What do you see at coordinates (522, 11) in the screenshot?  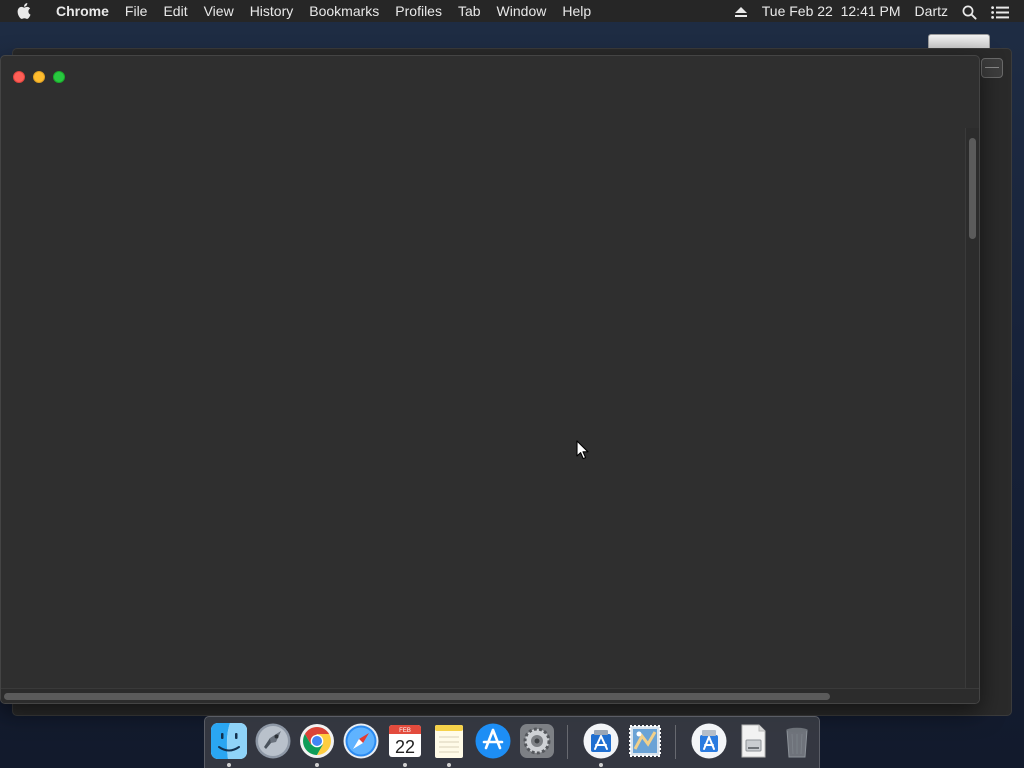 I see `menu-window: Window` at bounding box center [522, 11].